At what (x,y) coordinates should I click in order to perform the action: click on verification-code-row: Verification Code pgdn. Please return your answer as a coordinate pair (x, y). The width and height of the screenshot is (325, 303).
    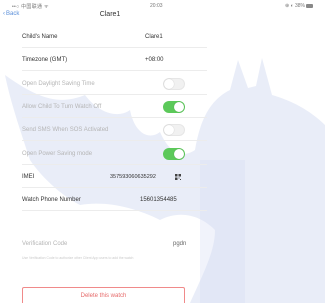
    Looking at the image, I should click on (162, 244).